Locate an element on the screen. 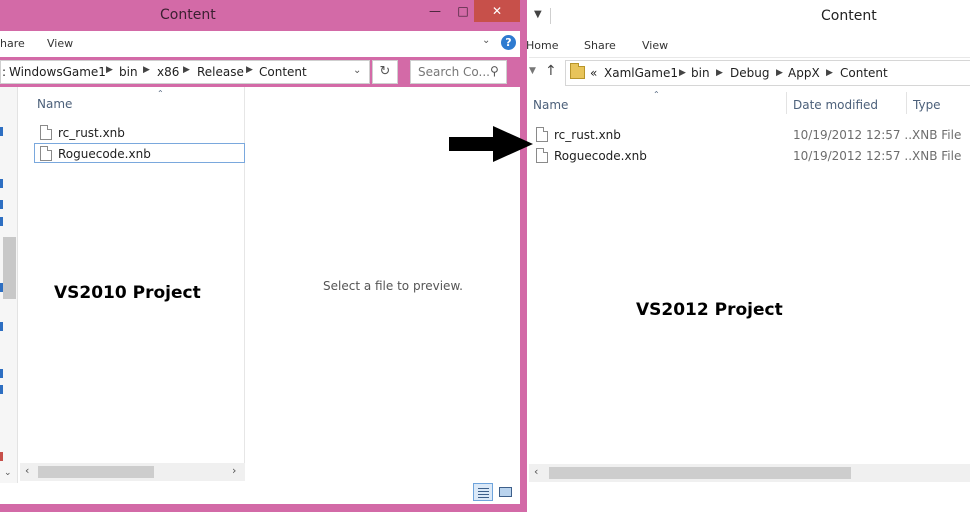  status-bar is located at coordinates (260, 493).